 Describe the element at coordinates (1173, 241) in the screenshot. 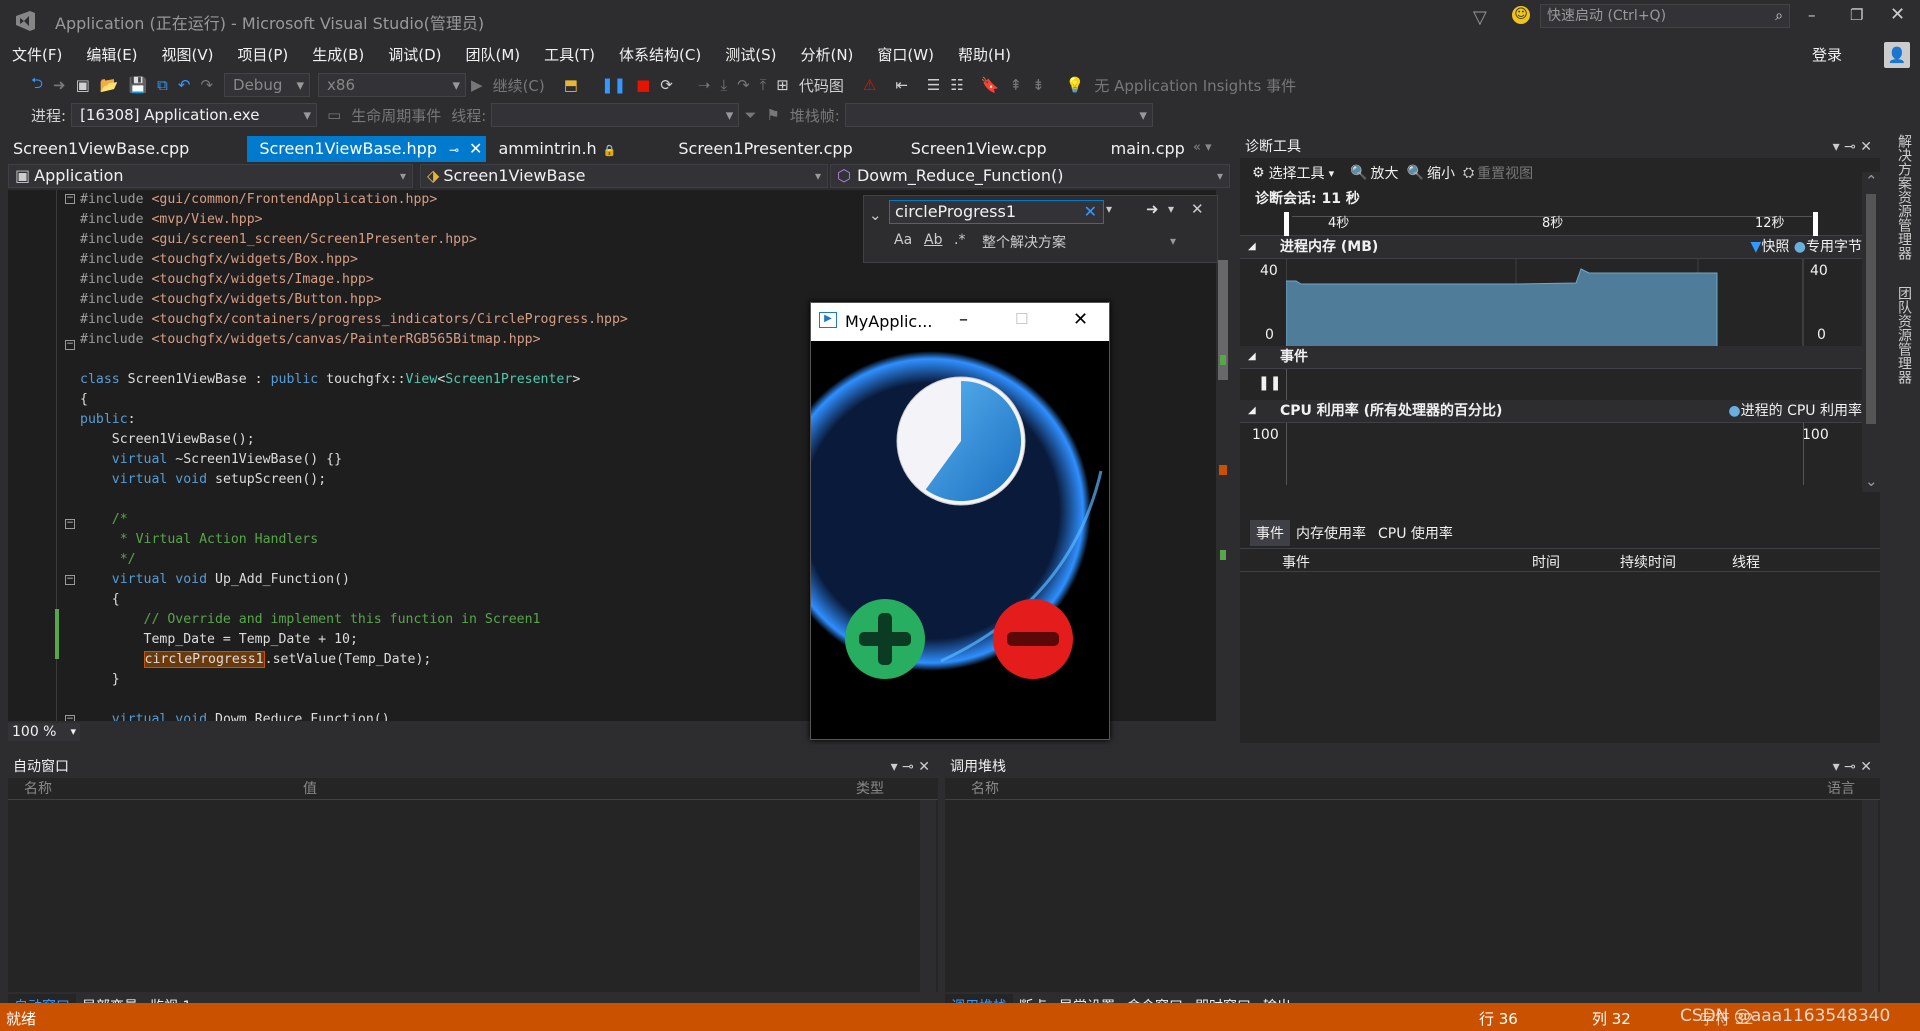

I see `scope-dropdown-icon: ▾` at that location.